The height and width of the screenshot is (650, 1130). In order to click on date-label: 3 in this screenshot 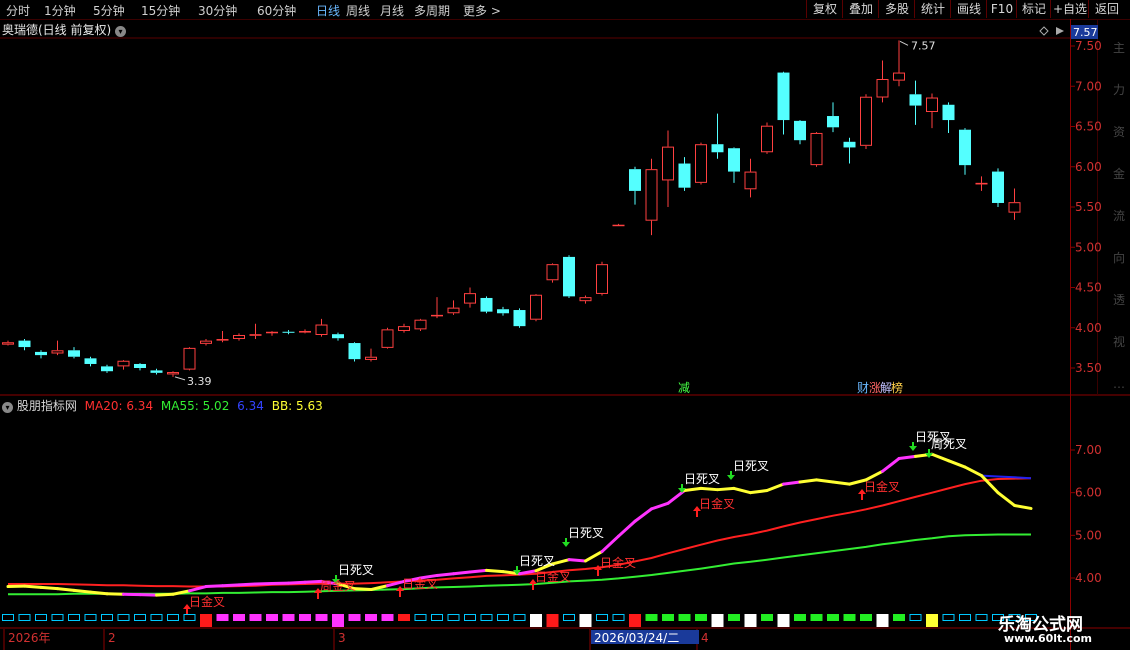, I will do `click(342, 638)`.